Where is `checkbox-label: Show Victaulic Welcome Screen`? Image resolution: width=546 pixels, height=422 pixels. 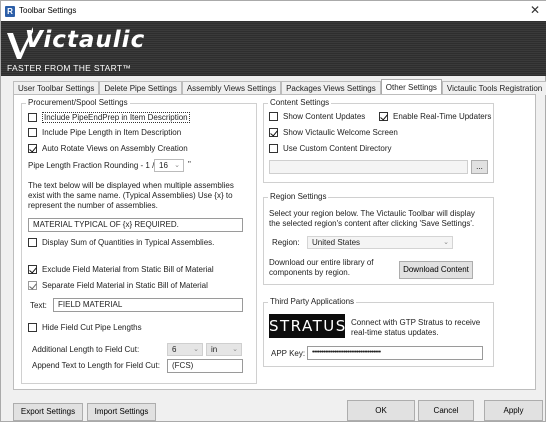 checkbox-label: Show Victaulic Welcome Screen is located at coordinates (340, 132).